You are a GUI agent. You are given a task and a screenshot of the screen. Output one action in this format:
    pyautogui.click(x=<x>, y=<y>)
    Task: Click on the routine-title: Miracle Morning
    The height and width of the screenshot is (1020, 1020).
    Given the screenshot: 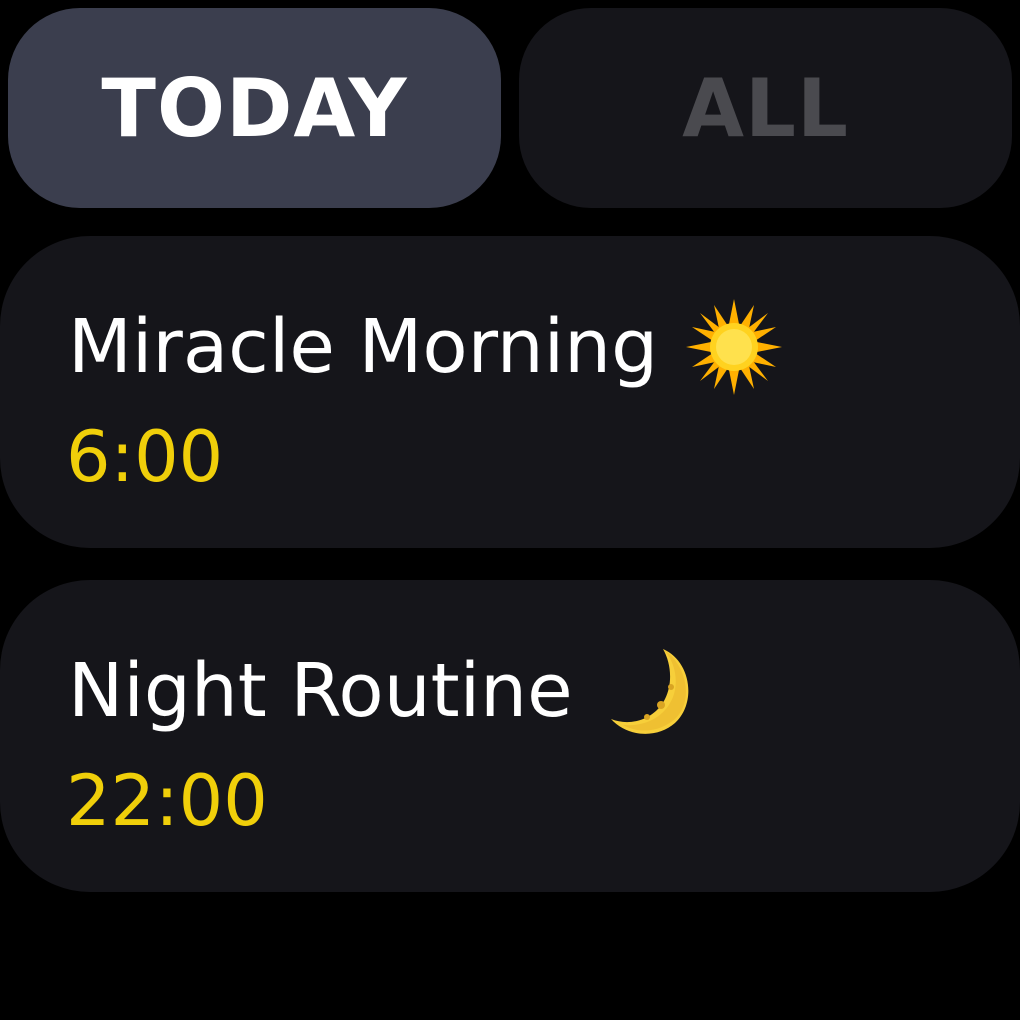 What is the action you would take?
    pyautogui.click(x=363, y=347)
    